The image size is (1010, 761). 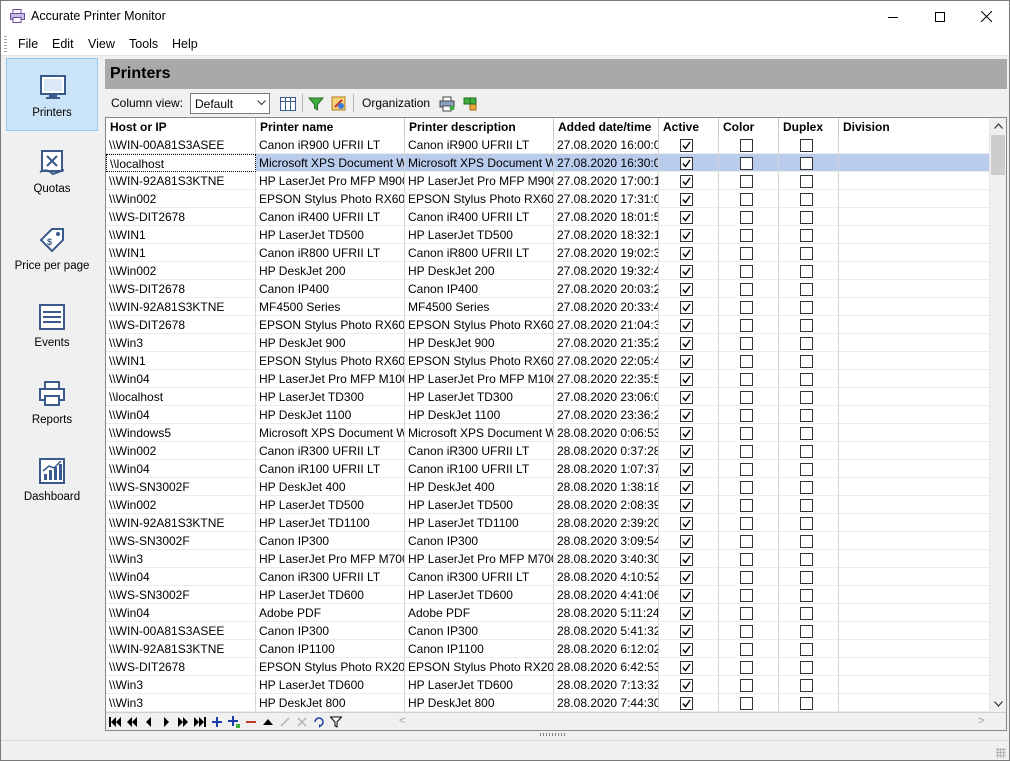 What do you see at coordinates (234, 722) in the screenshot?
I see `add-child-button` at bounding box center [234, 722].